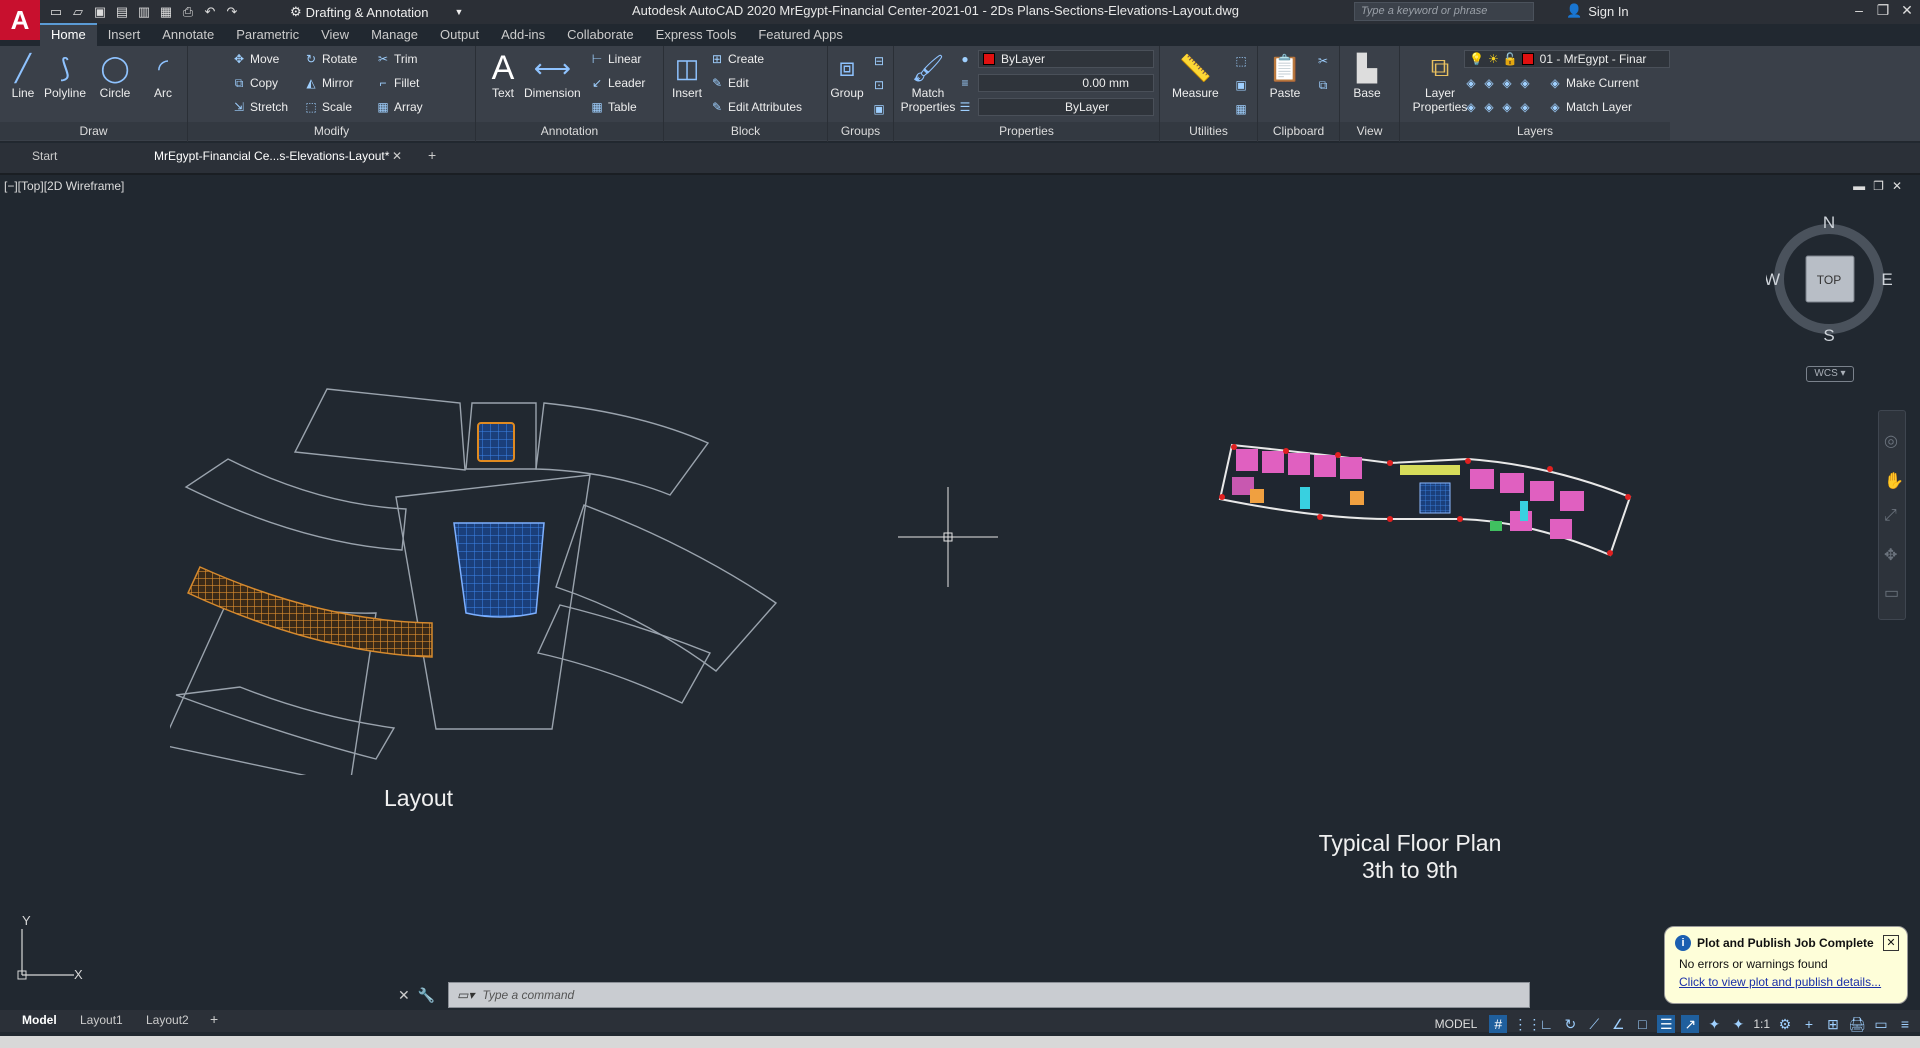 The width and height of the screenshot is (1920, 1048). I want to click on match-layer-button: ◈ Match Layer, so click(1590, 107).